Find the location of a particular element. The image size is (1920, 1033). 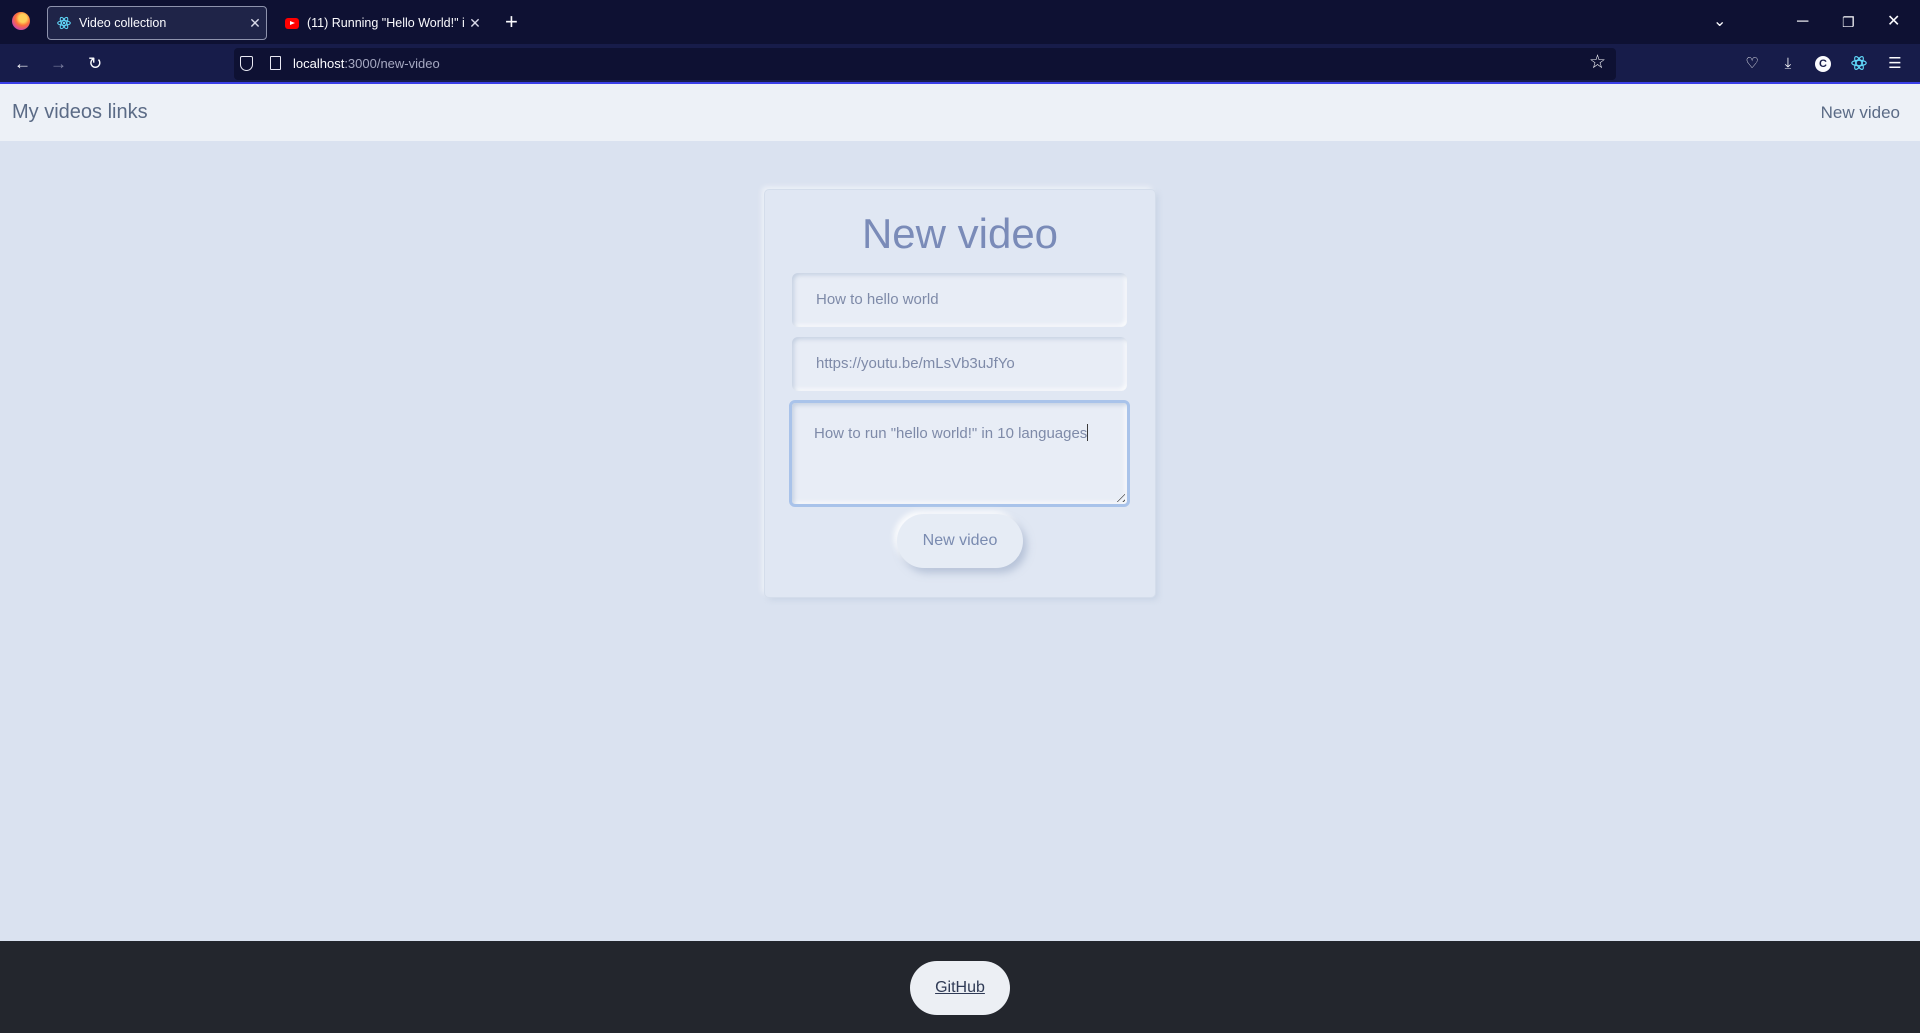

page-info-icon is located at coordinates (275, 63).